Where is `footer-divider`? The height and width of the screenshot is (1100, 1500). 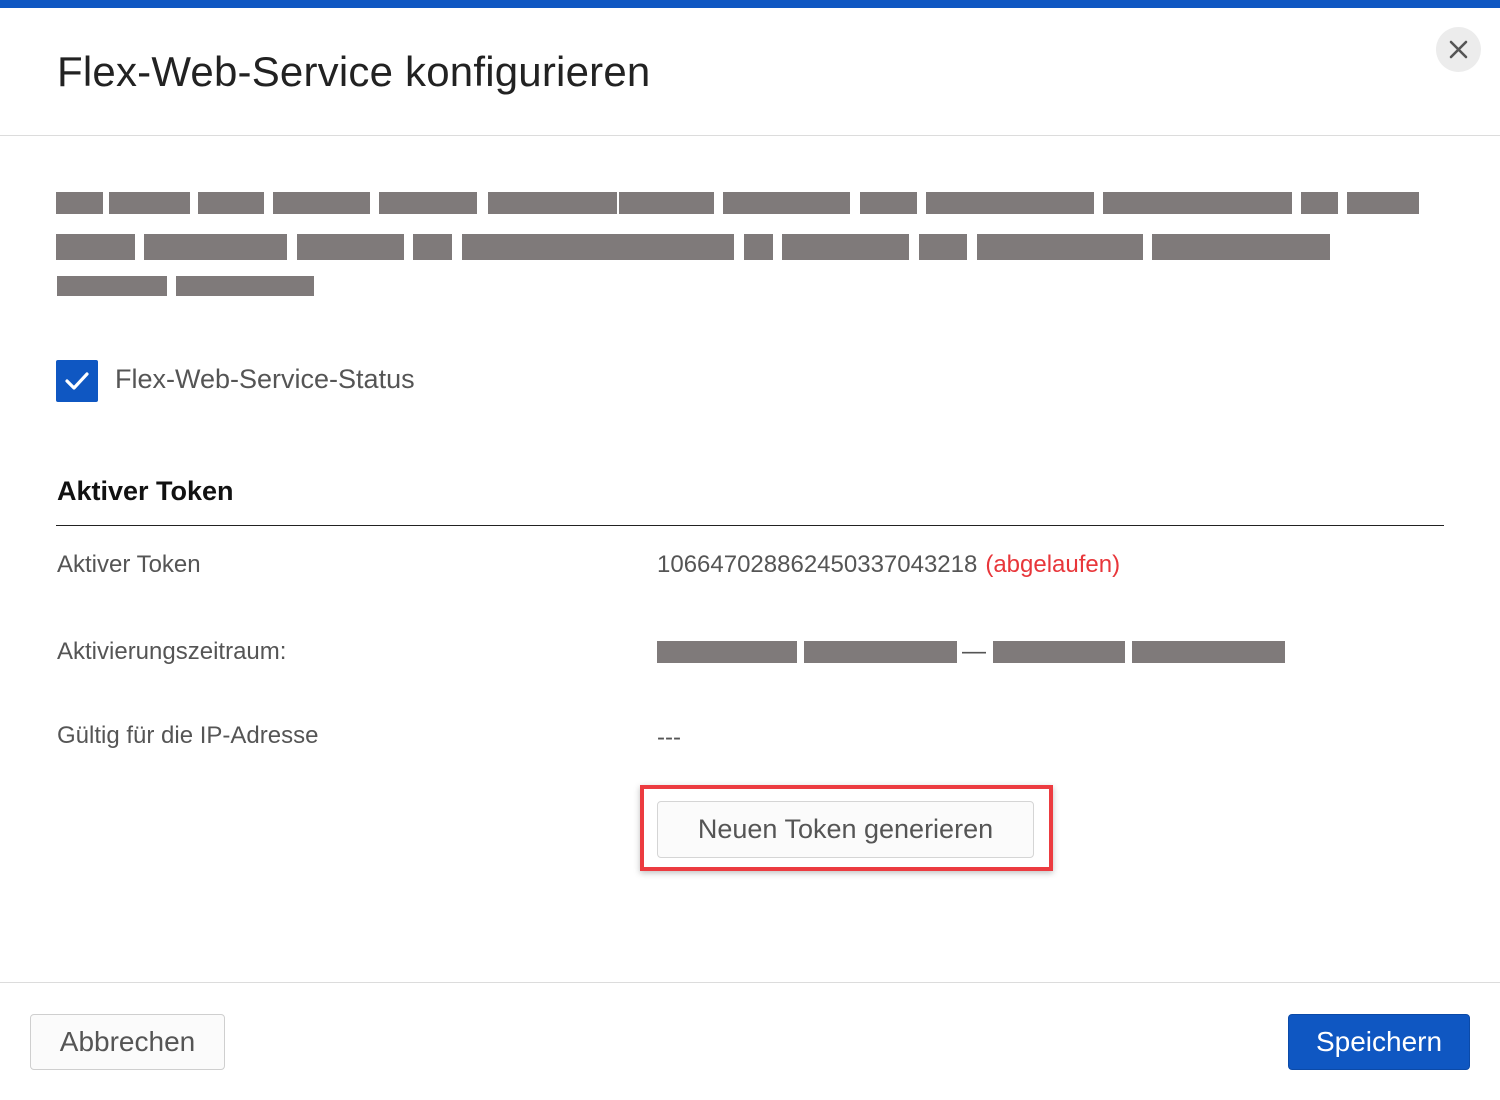 footer-divider is located at coordinates (750, 982).